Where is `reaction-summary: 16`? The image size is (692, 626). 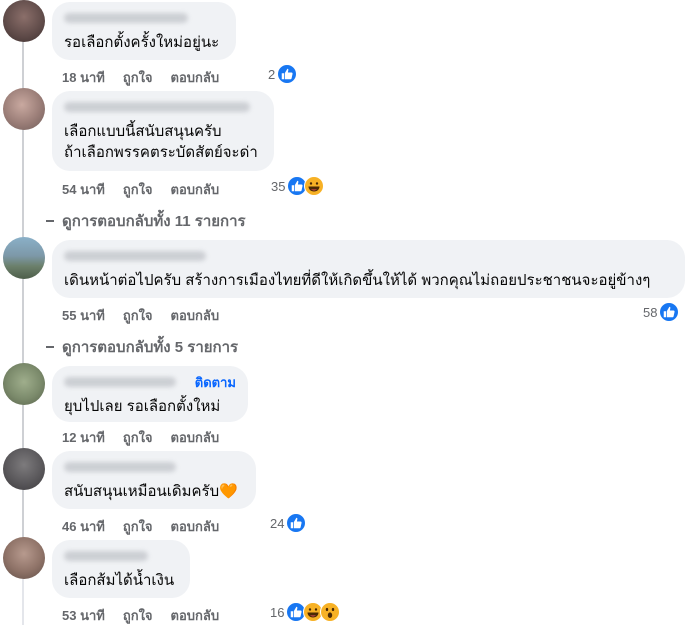 reaction-summary: 16 is located at coordinates (305, 612).